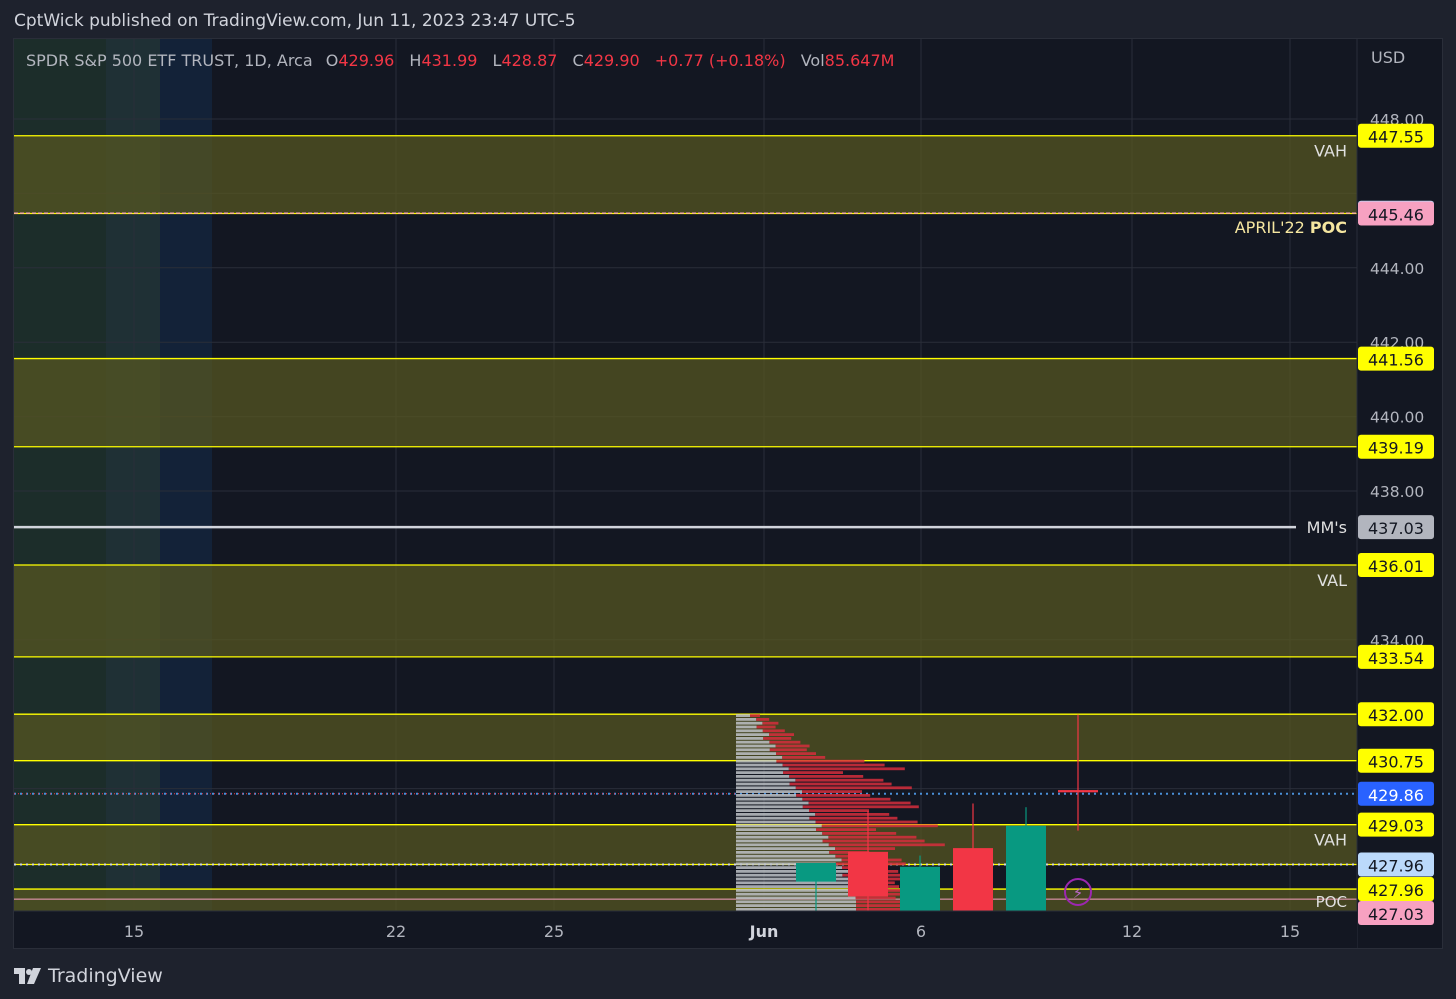 The image size is (1456, 999). Describe the element at coordinates (27, 976) in the screenshot. I see `tradingview-logo-icon` at that location.